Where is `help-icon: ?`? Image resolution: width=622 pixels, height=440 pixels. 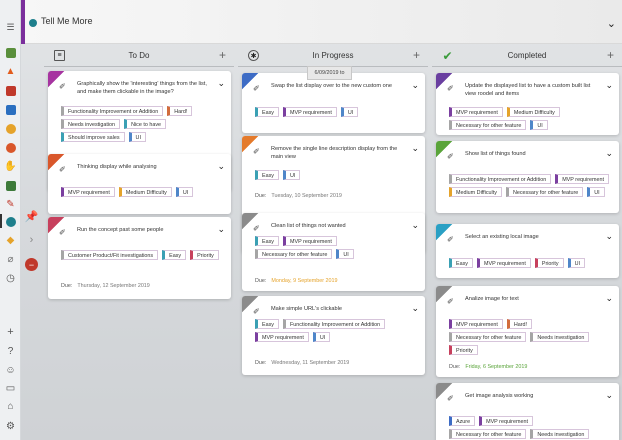 help-icon: ? is located at coordinates (10, 351).